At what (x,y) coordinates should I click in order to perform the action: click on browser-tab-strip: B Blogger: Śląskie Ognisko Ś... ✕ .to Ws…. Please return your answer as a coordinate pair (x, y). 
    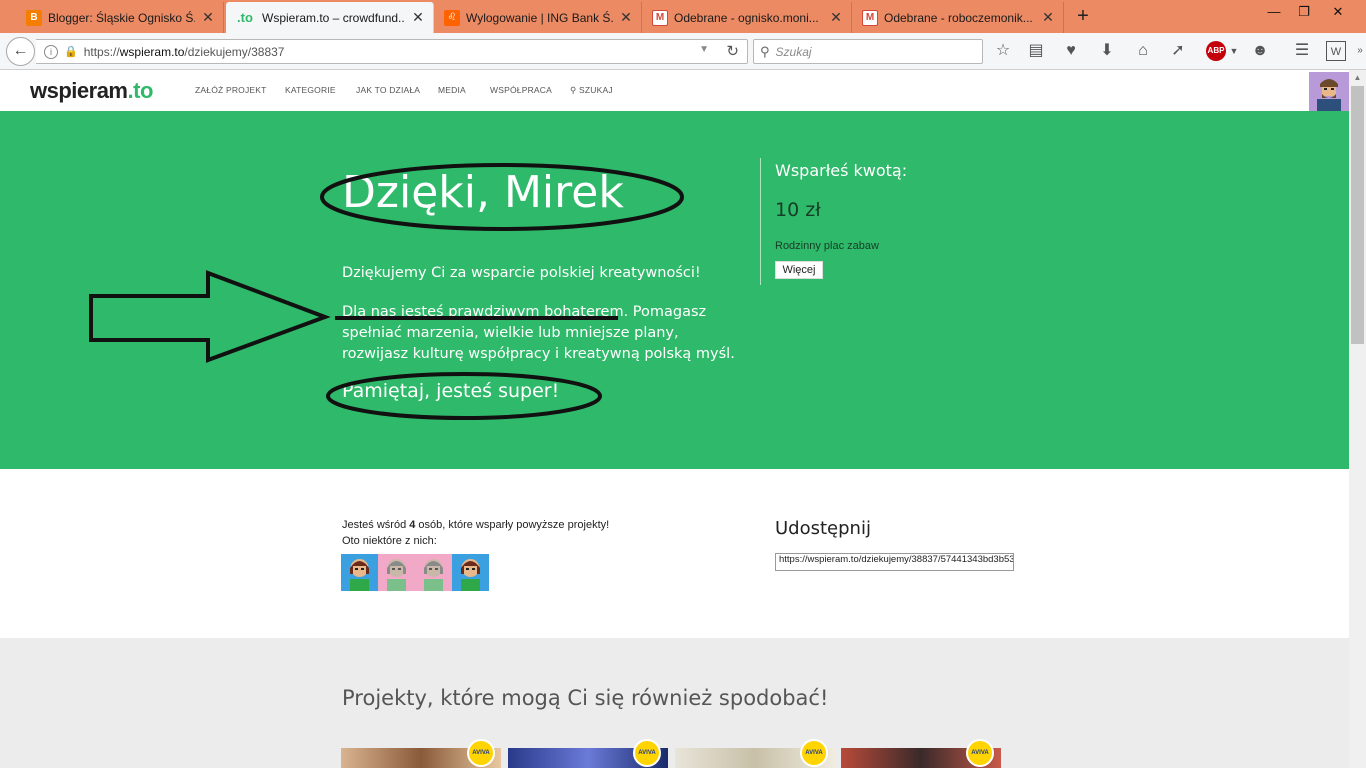
    Looking at the image, I should click on (683, 16).